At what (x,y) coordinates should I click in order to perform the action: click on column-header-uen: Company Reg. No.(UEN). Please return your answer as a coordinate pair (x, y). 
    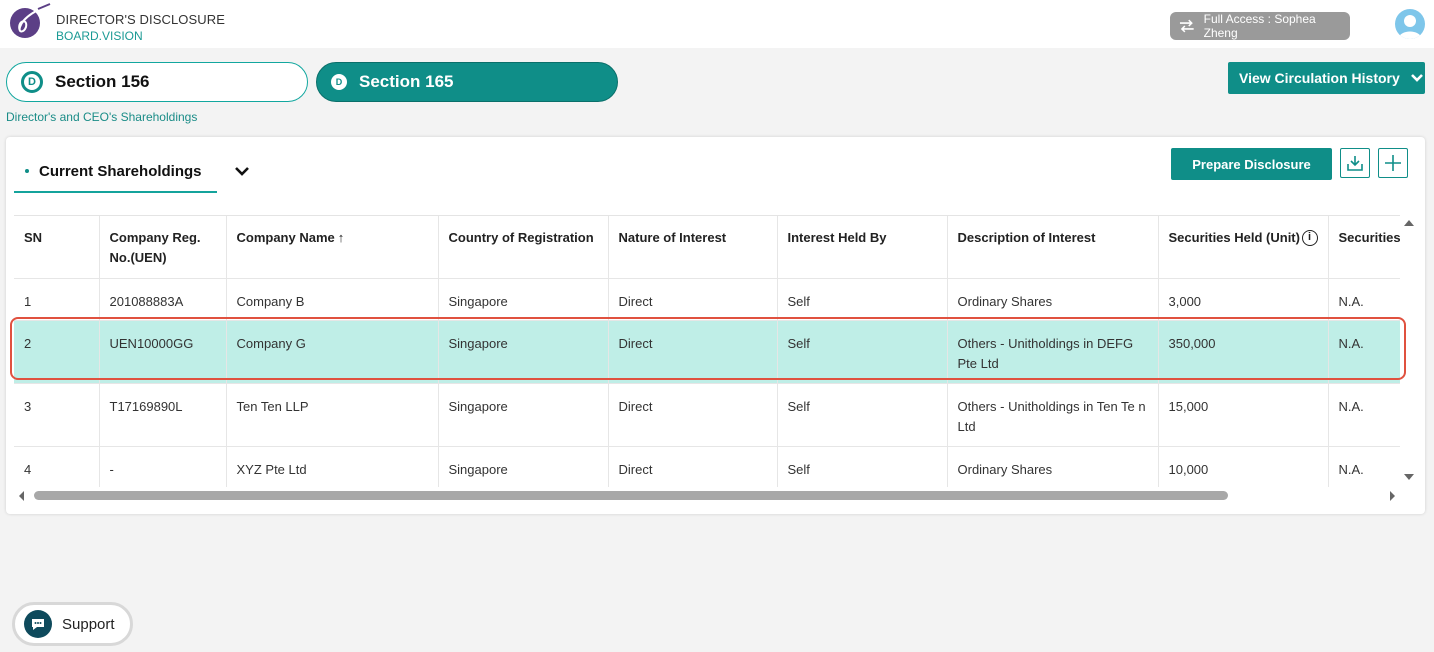
    Looking at the image, I should click on (163, 247).